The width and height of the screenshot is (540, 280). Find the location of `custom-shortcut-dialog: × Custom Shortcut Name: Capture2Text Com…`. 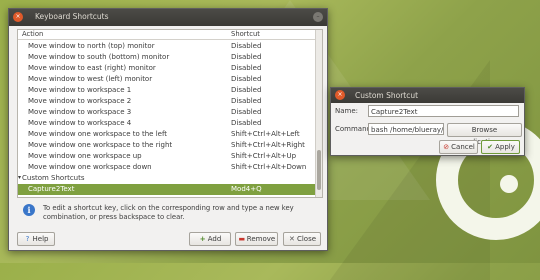

custom-shortcut-dialog: × Custom Shortcut Name: Capture2Text Com… is located at coordinates (427, 121).